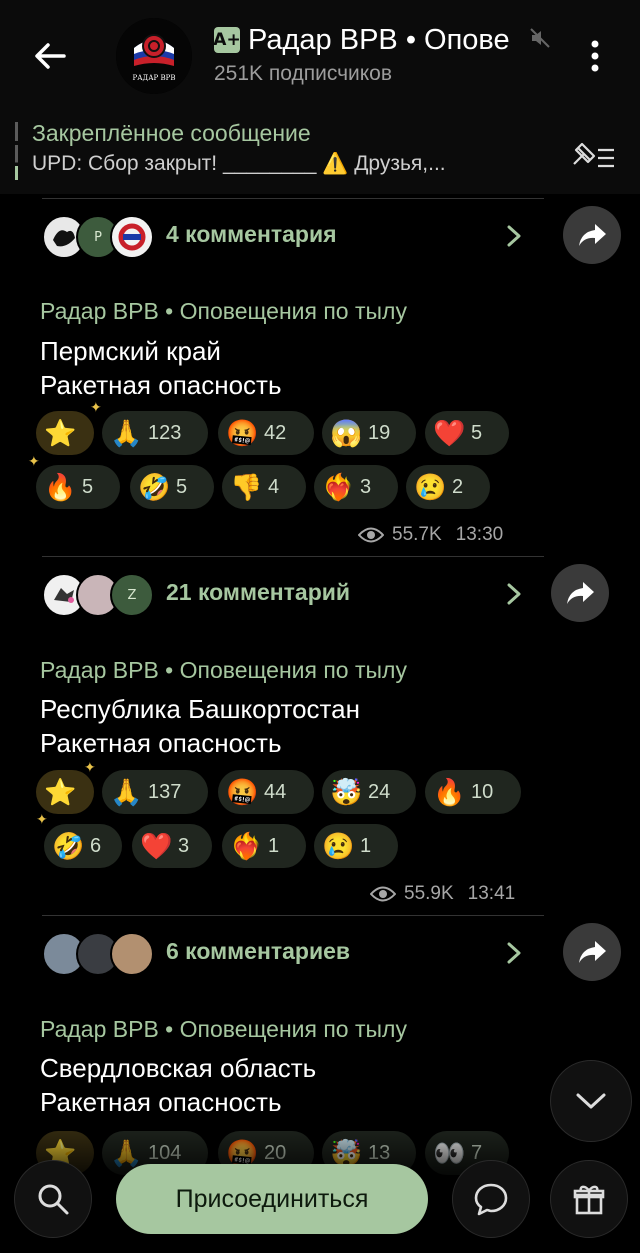 This screenshot has height=1253, width=640. Describe the element at coordinates (50, 56) in the screenshot. I see `back-arrow-icon` at that location.